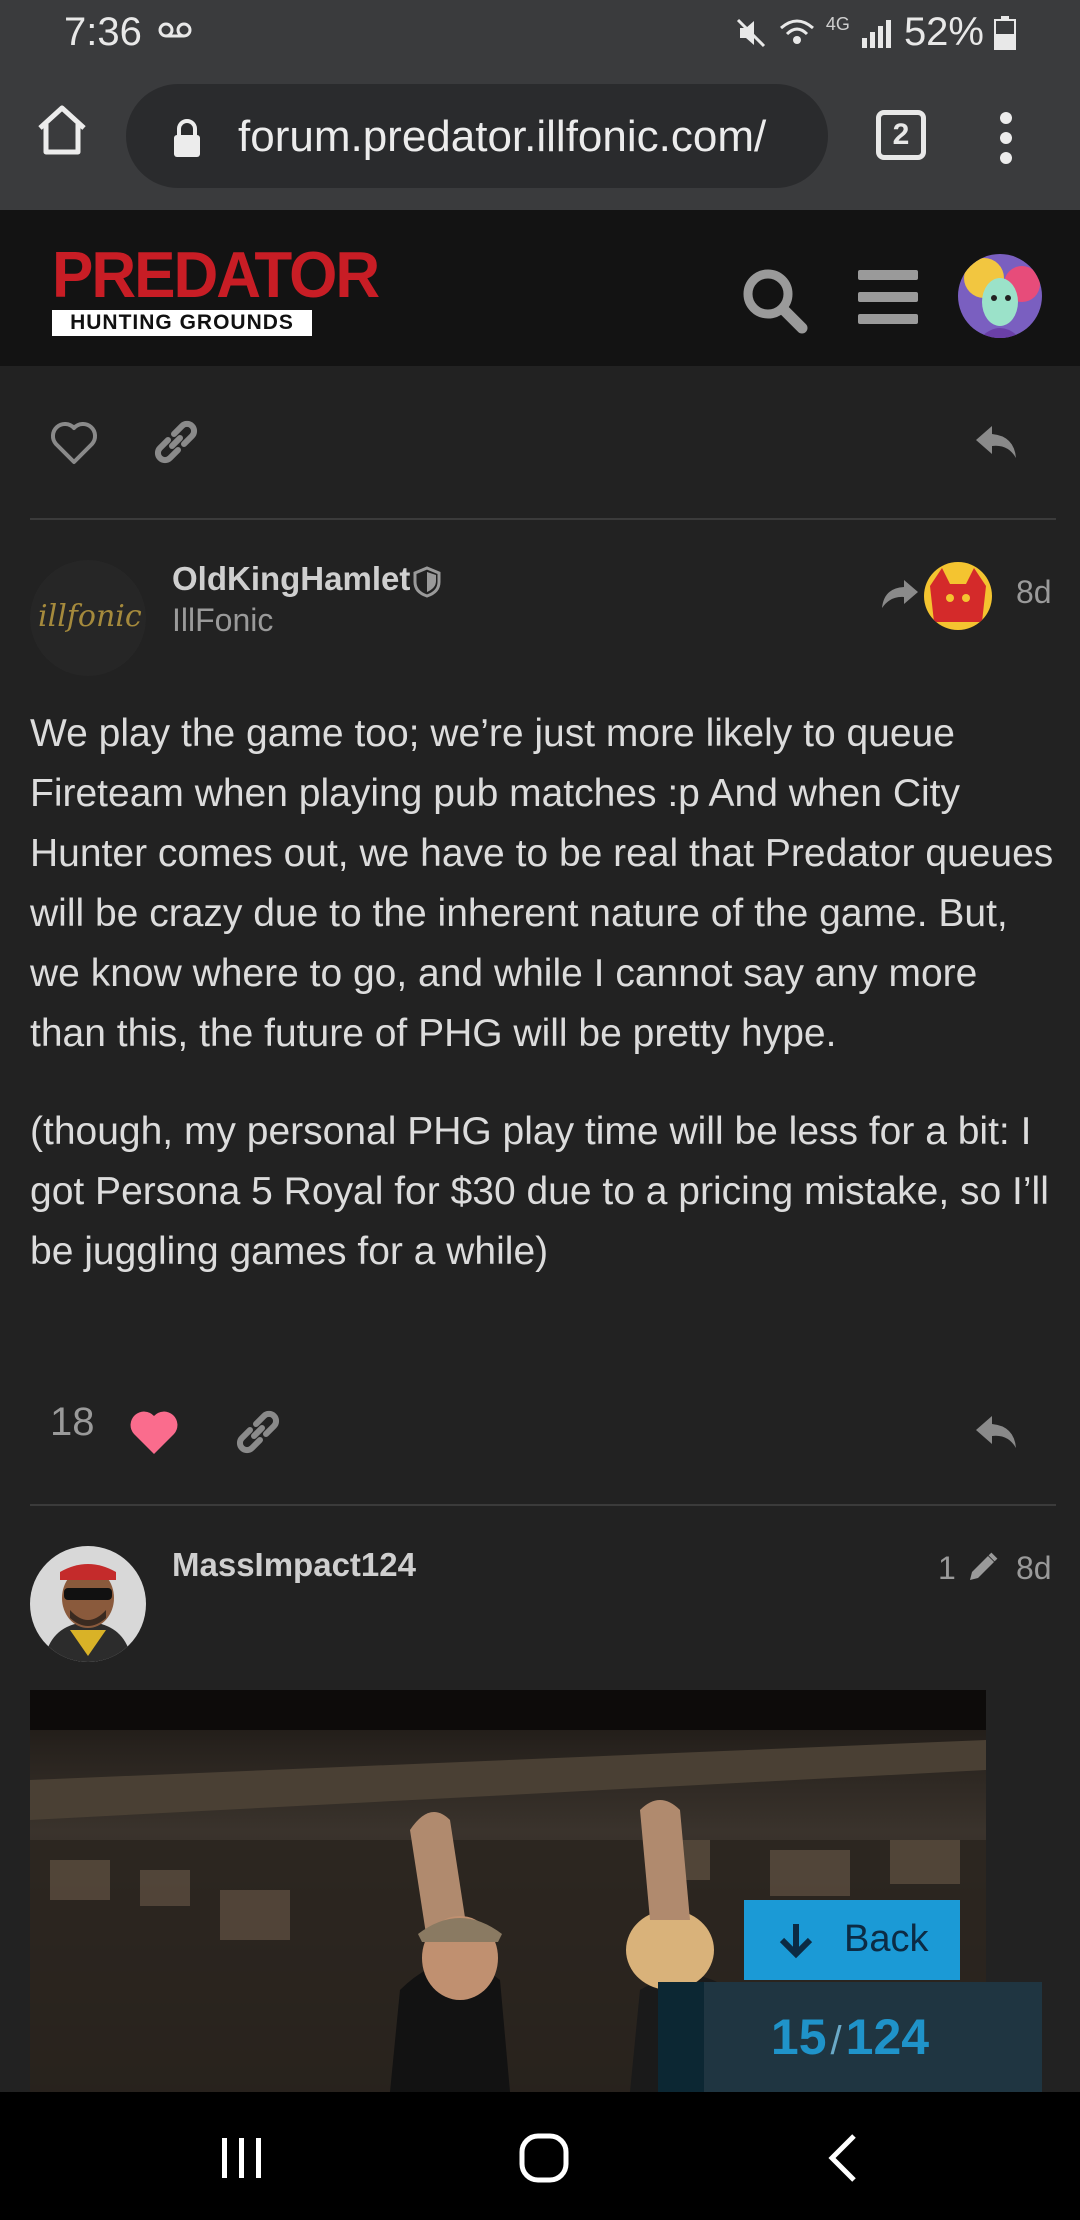 The width and height of the screenshot is (1080, 2220). I want to click on voicemail-icon, so click(175, 30).